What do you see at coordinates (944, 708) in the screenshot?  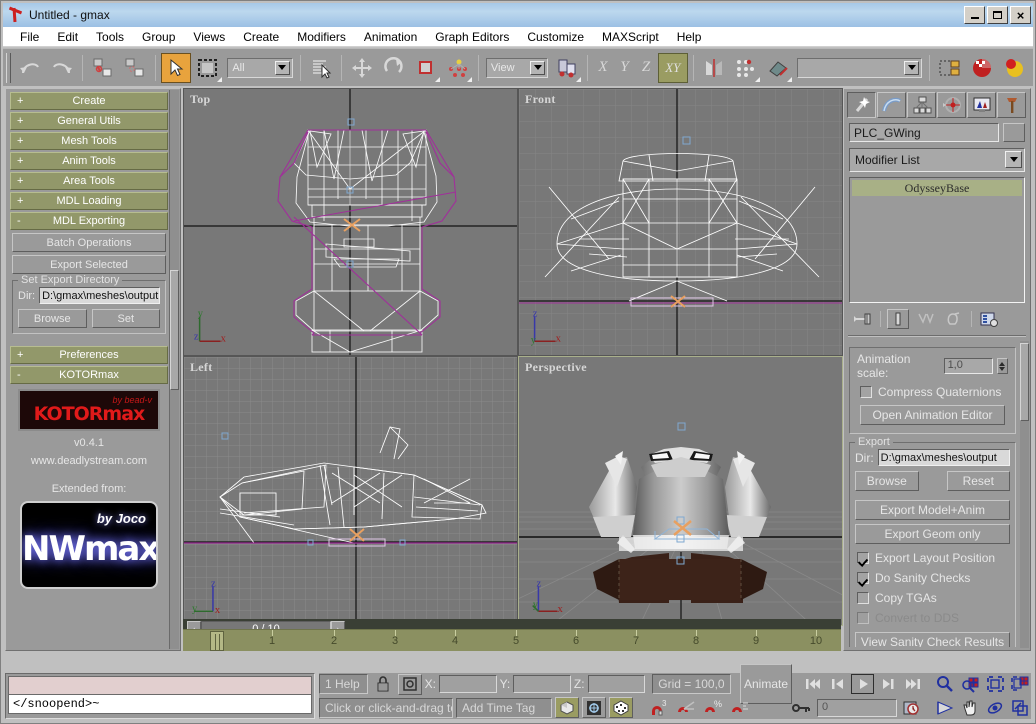 I see `field-of-view-icon` at bounding box center [944, 708].